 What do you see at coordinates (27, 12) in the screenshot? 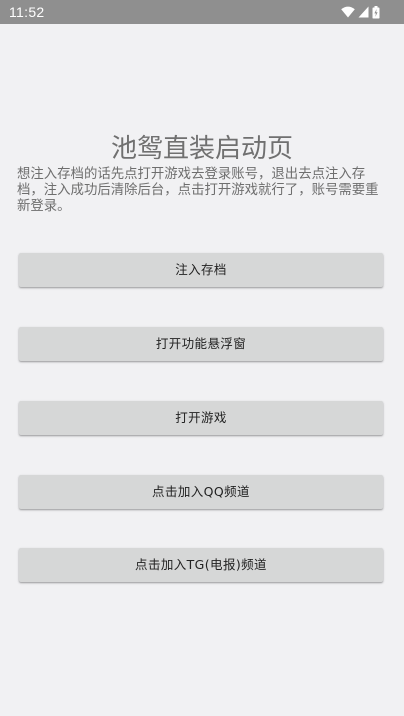
I see `status-time: 11:52` at bounding box center [27, 12].